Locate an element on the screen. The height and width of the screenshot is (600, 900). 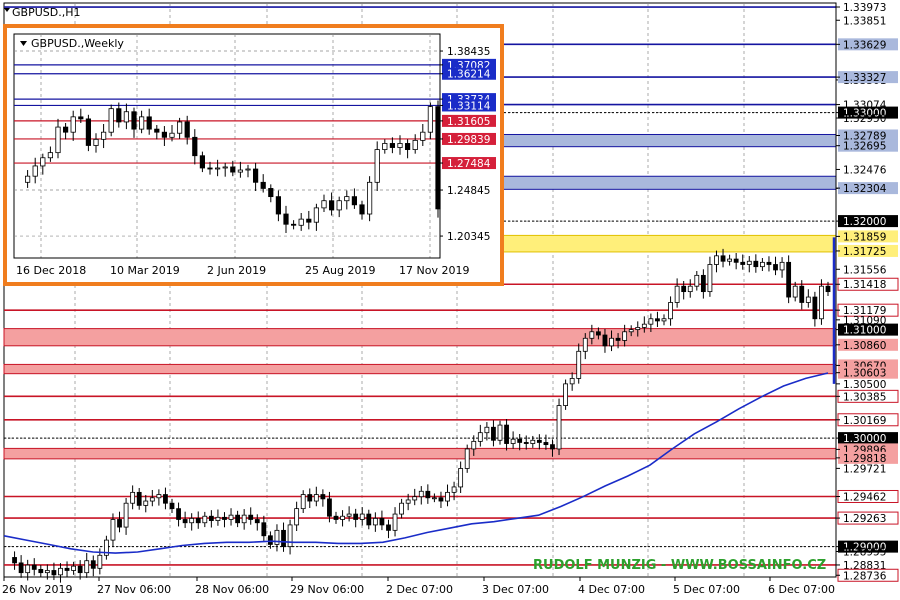
price-tick-label: 1.33629 is located at coordinates (864, 45).